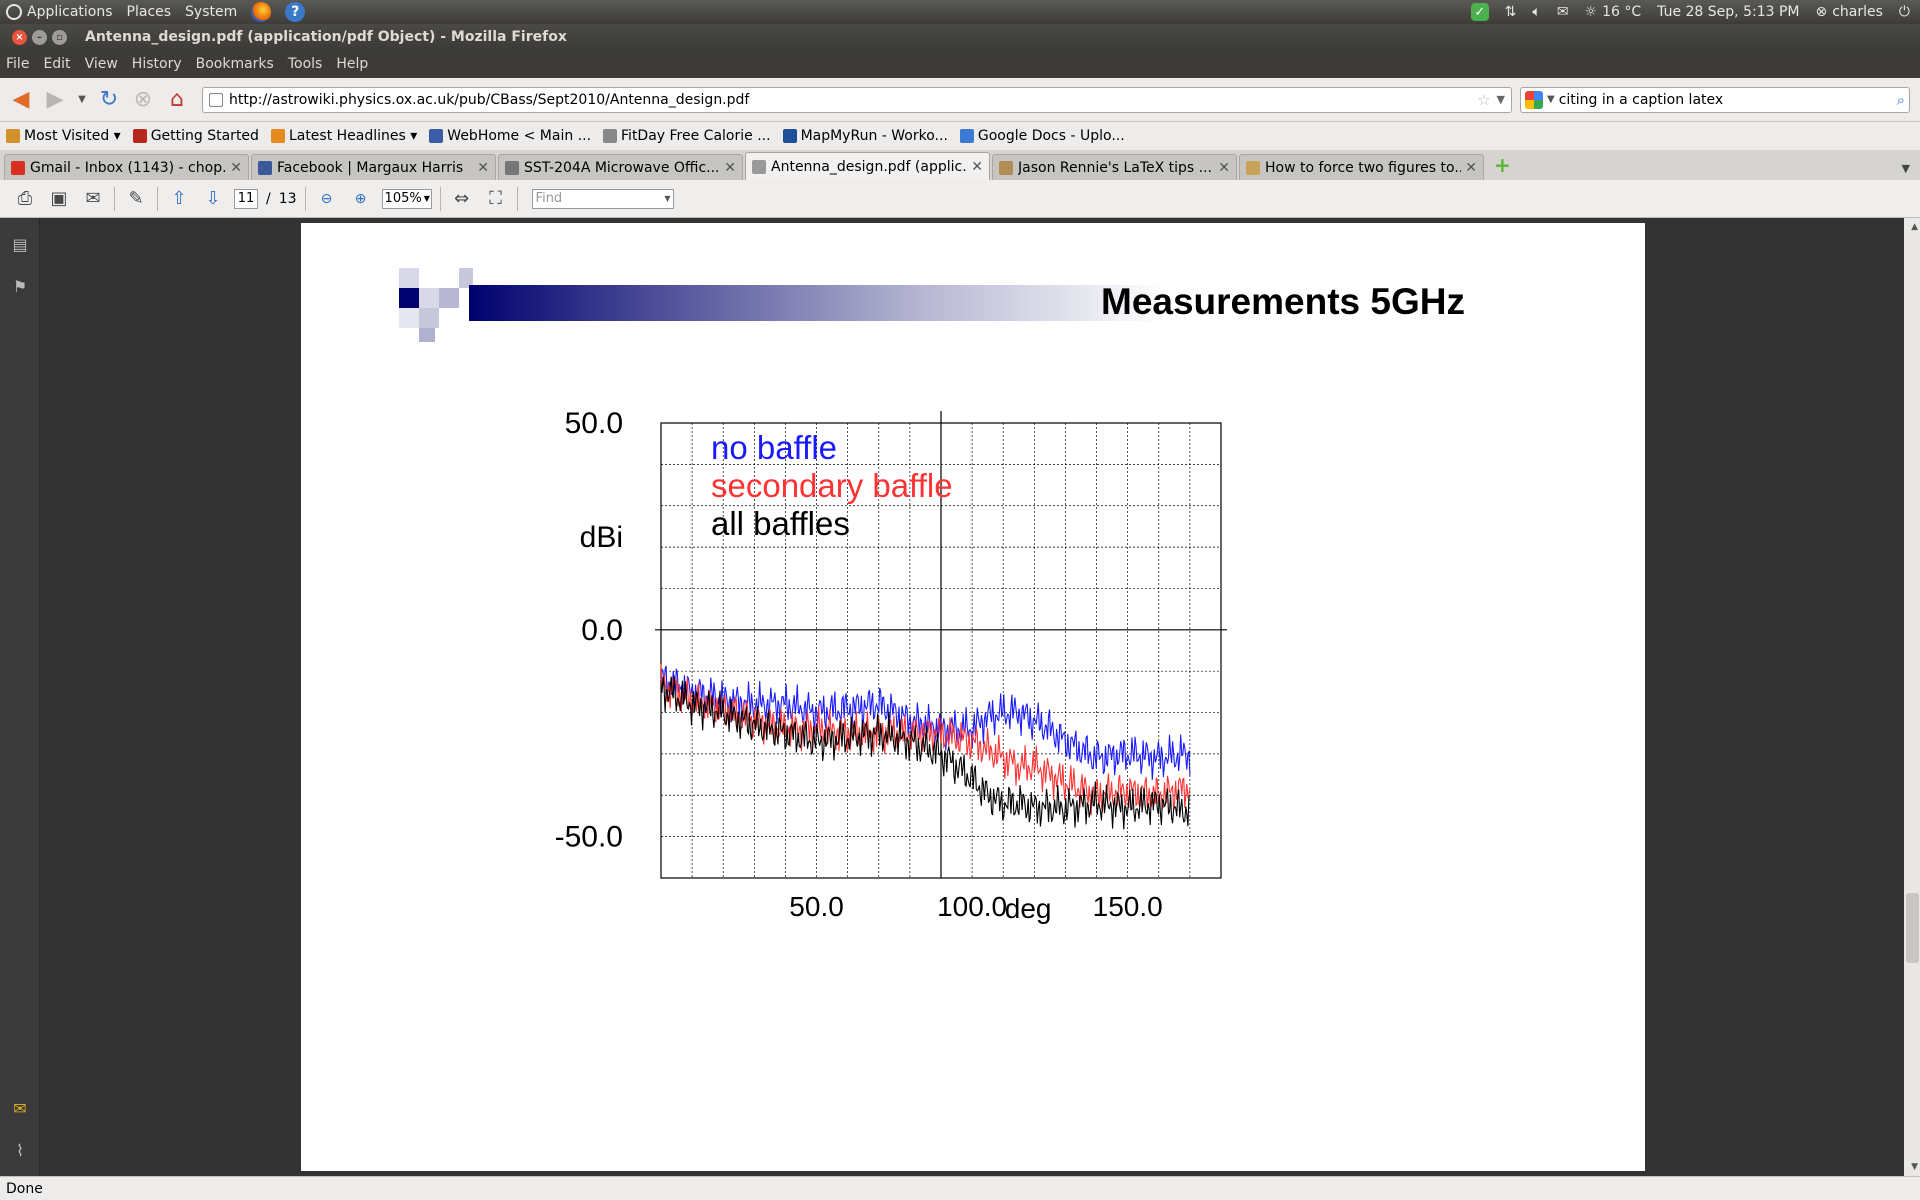  I want to click on toolbar-separator, so click(114, 198).